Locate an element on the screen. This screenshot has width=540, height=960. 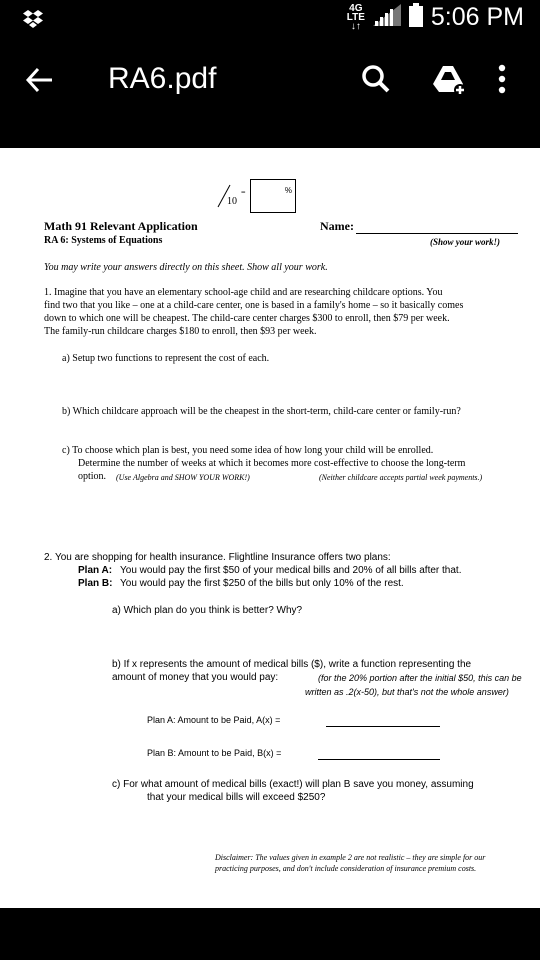
show-work-note: (Show your work!) is located at coordinates (465, 242).